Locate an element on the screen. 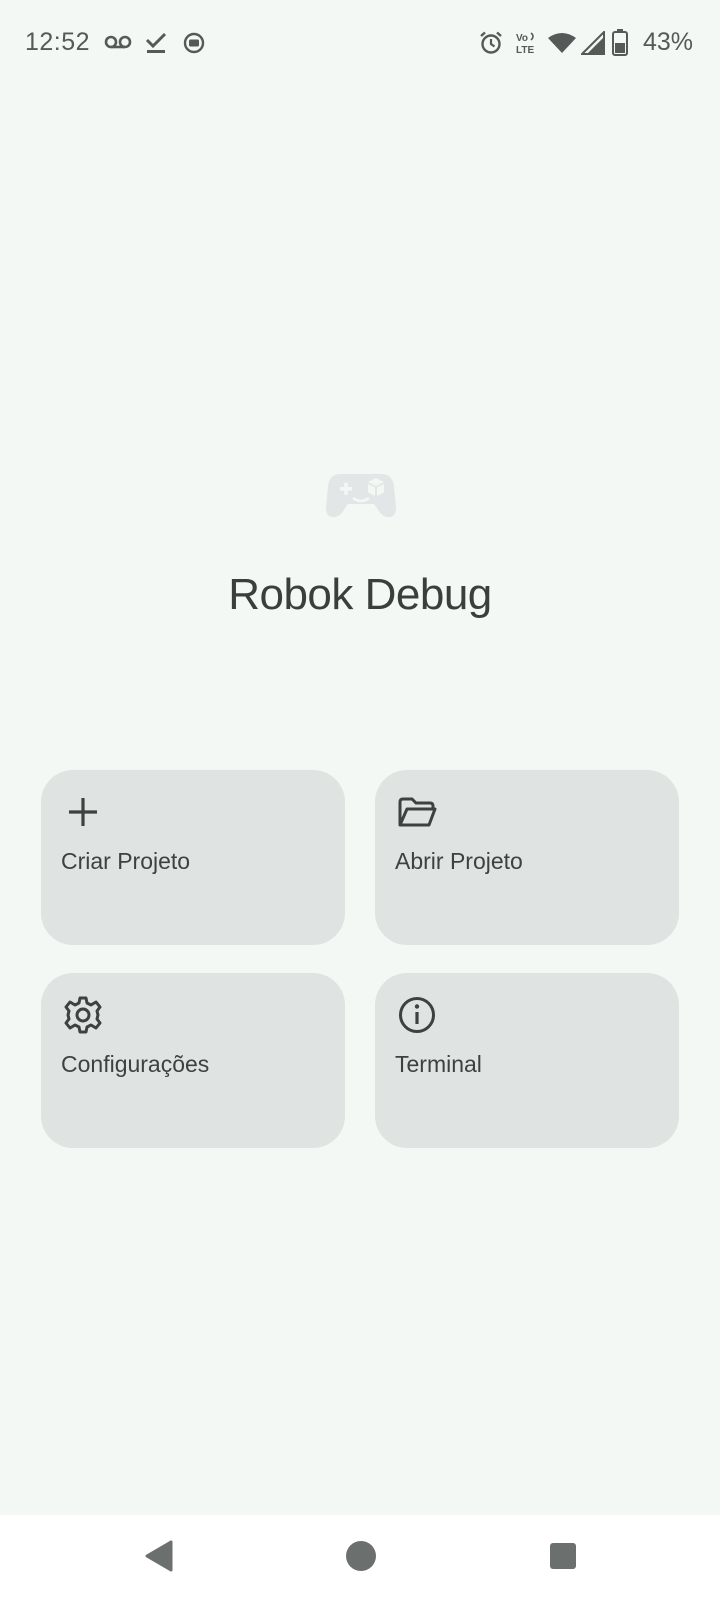  create-project-label: Criar Projeto is located at coordinates (126, 861).